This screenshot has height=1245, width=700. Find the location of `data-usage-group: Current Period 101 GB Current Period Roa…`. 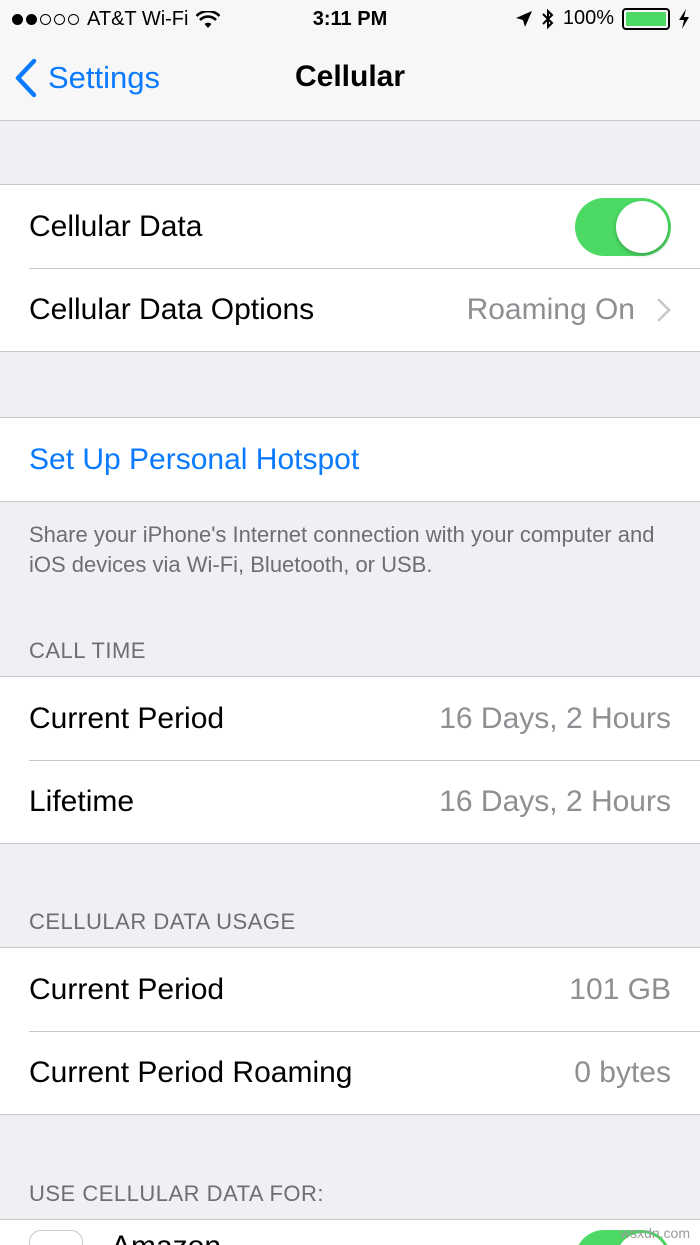

data-usage-group: Current Period 101 GB Current Period Roa… is located at coordinates (350, 1031).